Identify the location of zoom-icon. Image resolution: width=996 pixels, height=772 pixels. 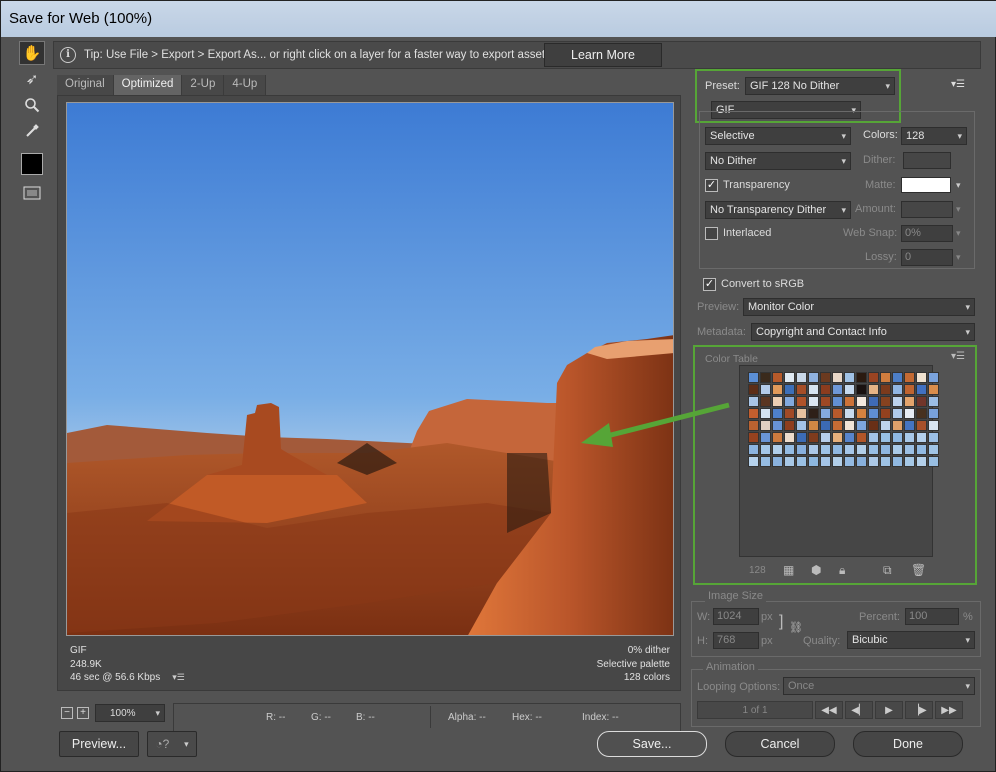
(32, 105).